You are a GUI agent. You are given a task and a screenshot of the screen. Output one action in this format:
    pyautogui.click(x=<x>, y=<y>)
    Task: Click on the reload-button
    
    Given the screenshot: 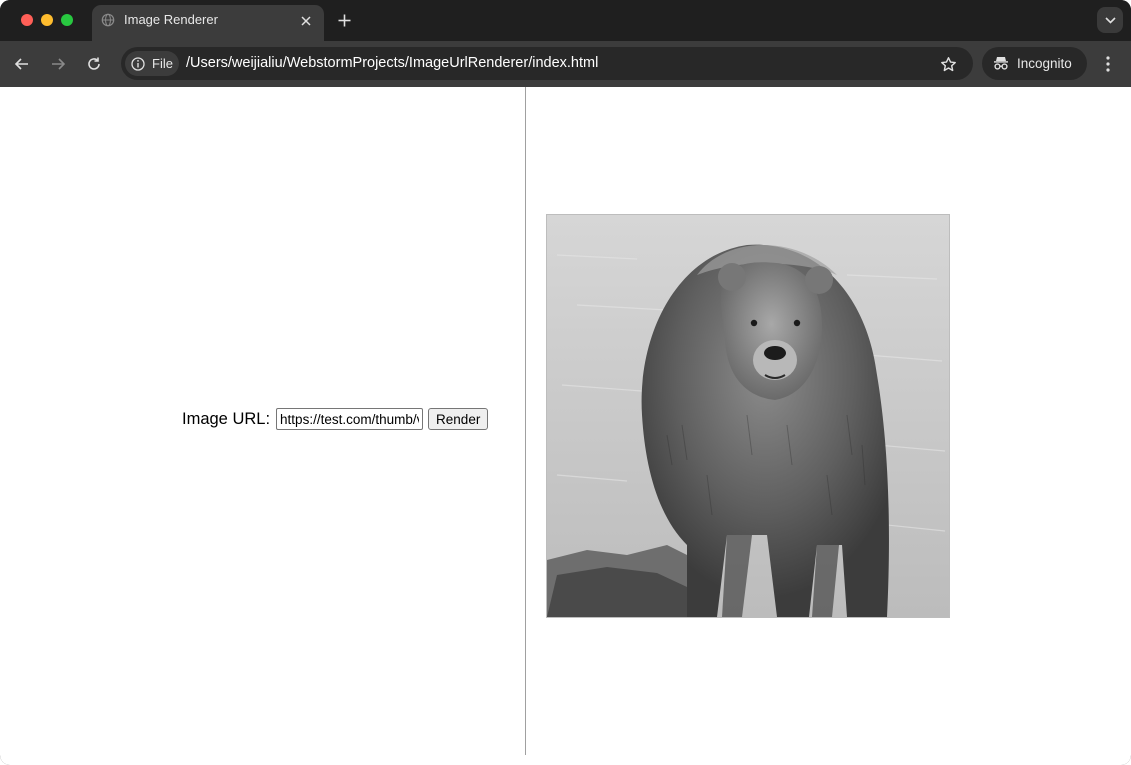 What is the action you would take?
    pyautogui.click(x=94, y=64)
    